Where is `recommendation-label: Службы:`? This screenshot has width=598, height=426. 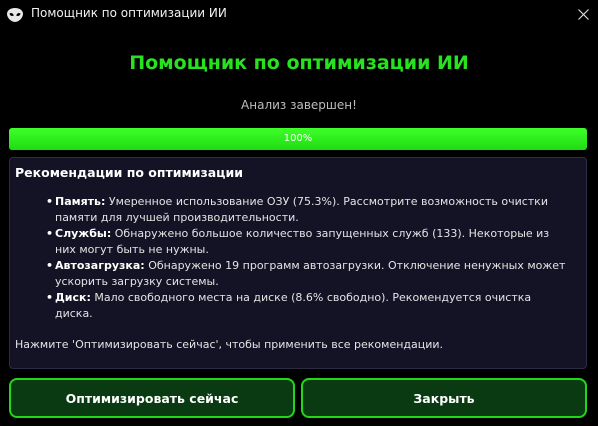
recommendation-label: Службы: is located at coordinates (83, 233).